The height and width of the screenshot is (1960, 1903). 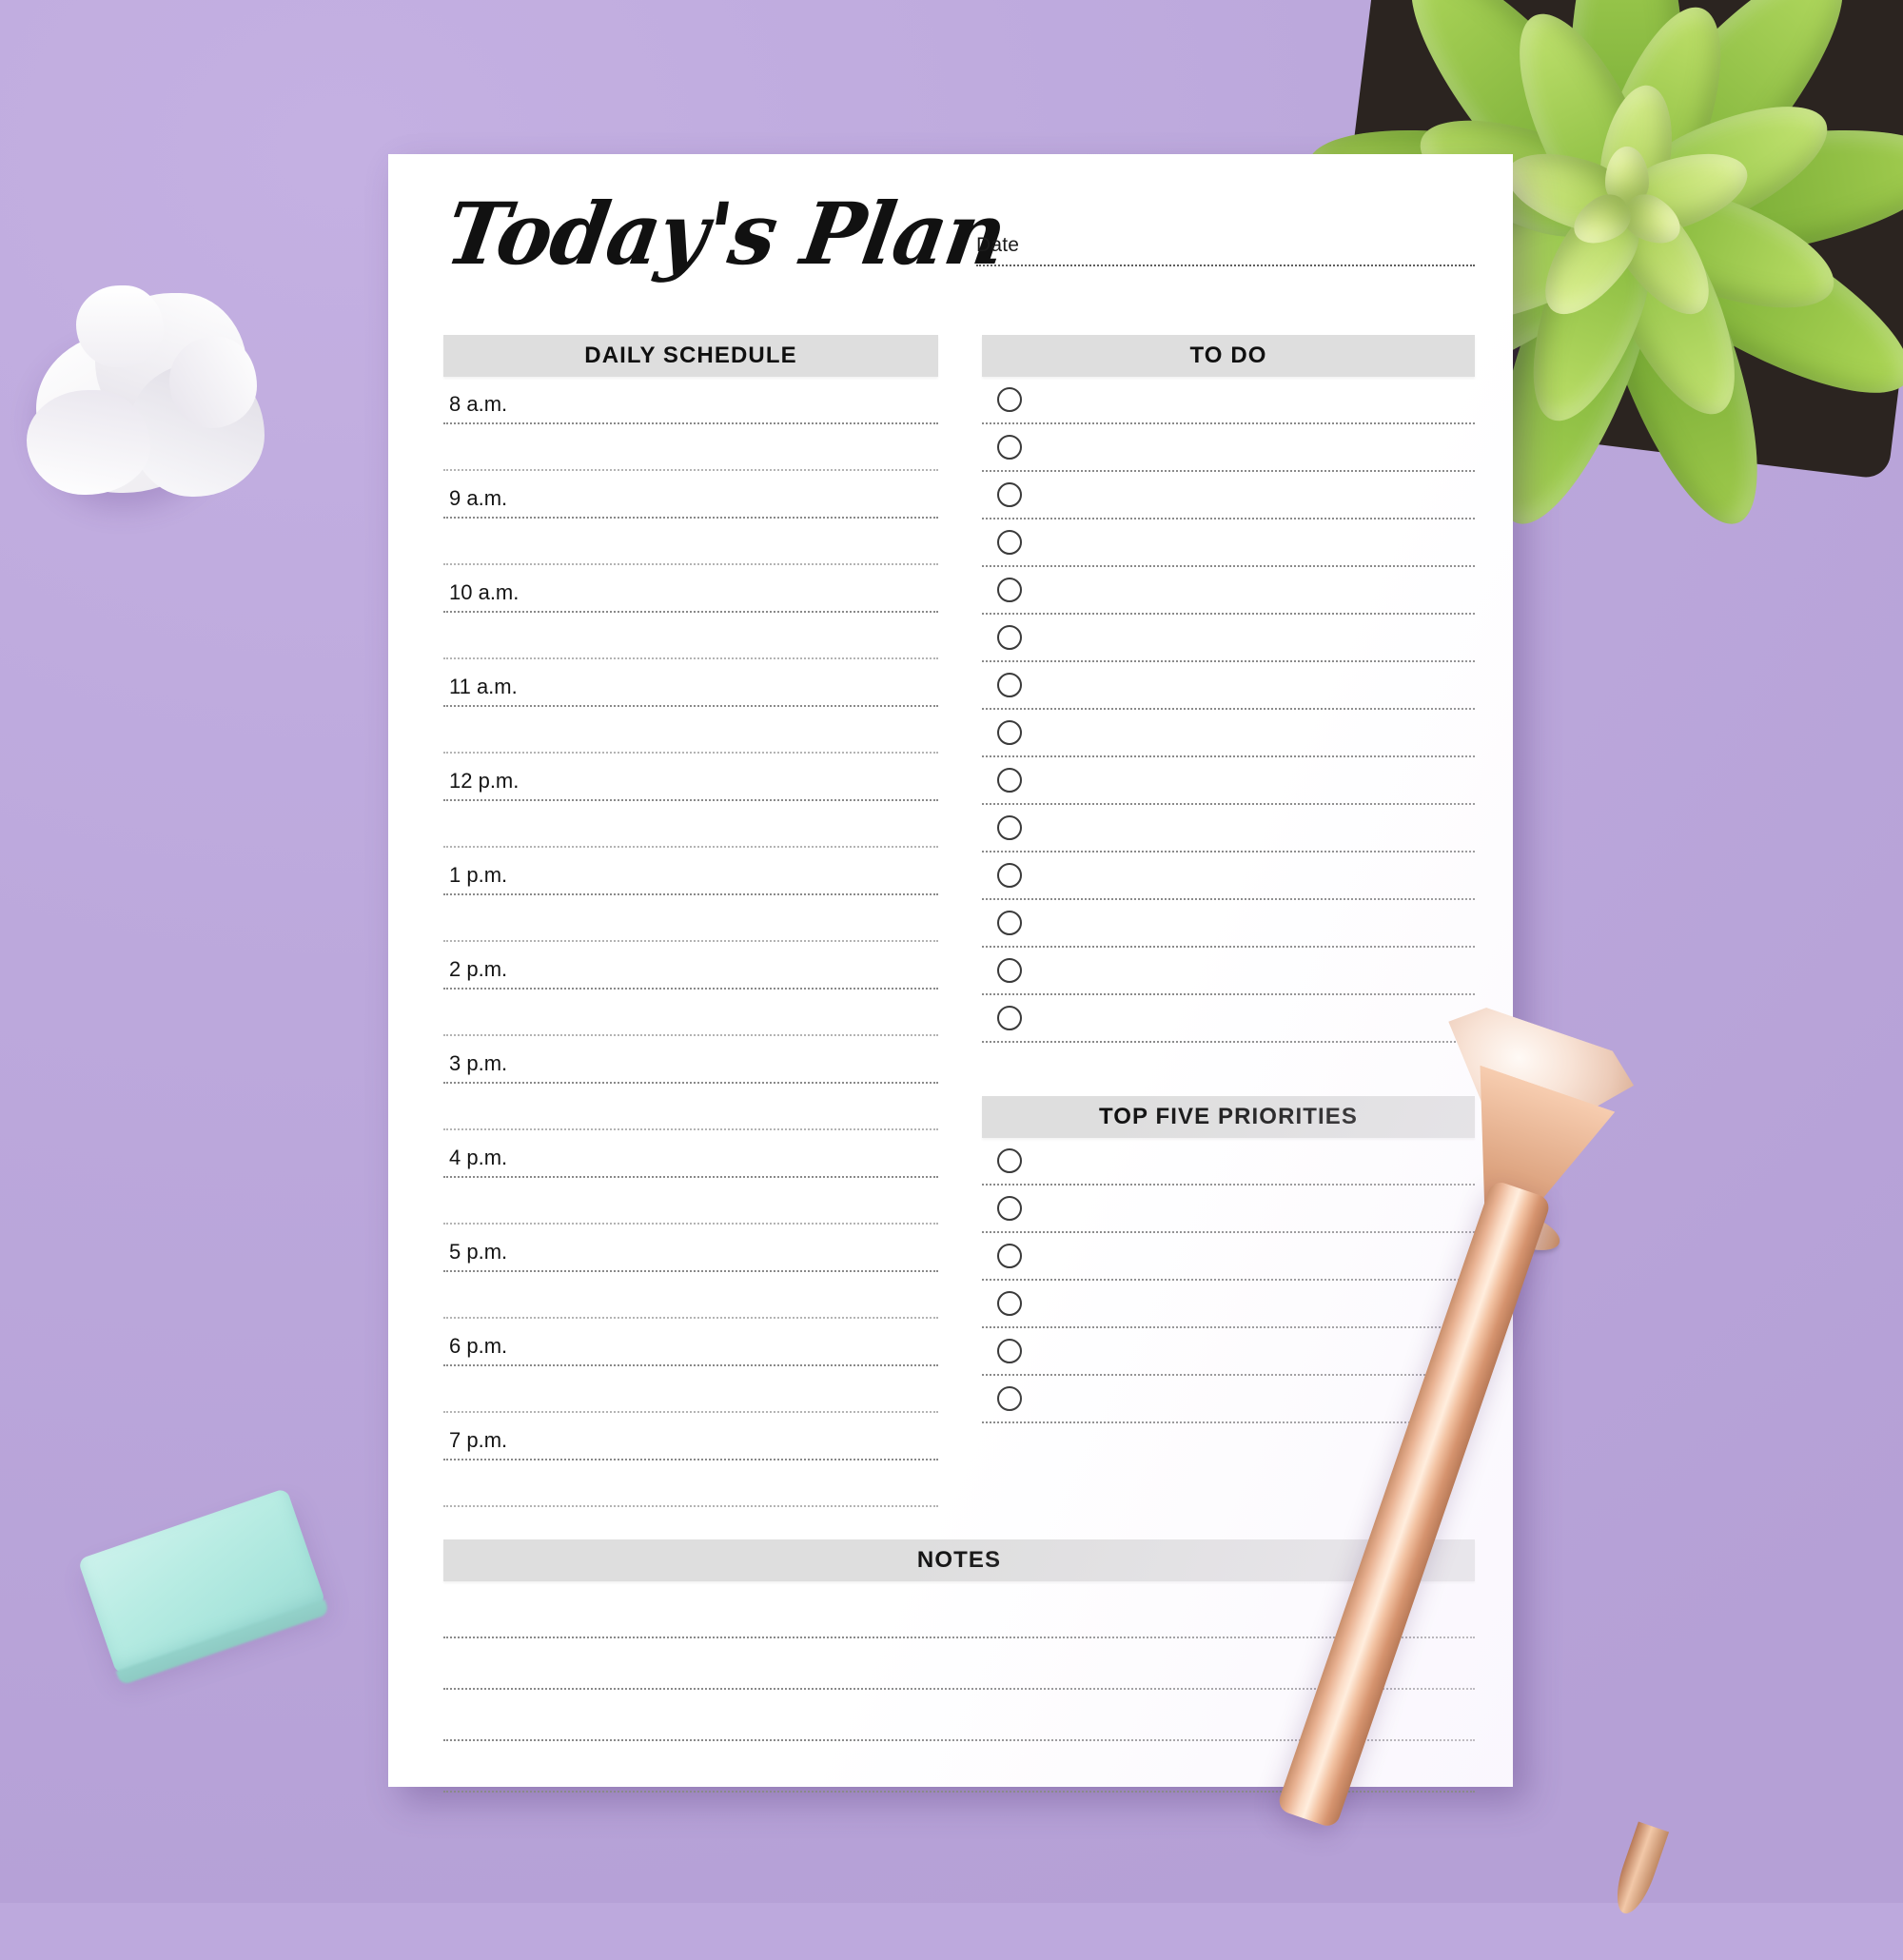 What do you see at coordinates (998, 245) in the screenshot?
I see `date-label: Date` at bounding box center [998, 245].